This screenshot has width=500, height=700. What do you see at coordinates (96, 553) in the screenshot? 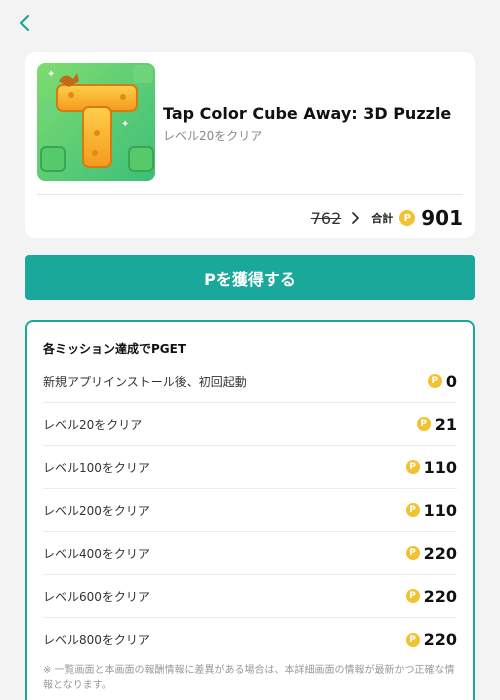
I see `mission-label: レベル400をクリア` at bounding box center [96, 553].